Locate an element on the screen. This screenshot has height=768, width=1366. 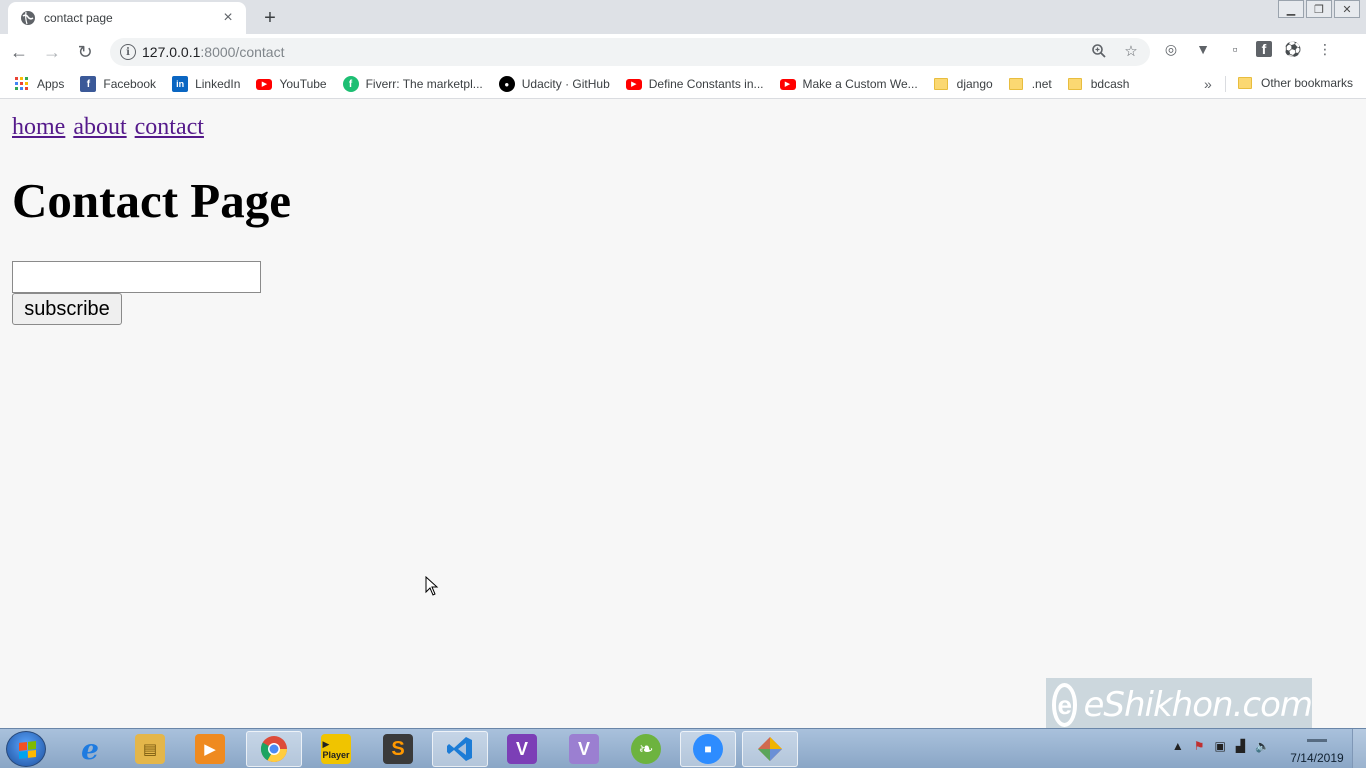
zoom-icon is located at coordinates (1099, 51).